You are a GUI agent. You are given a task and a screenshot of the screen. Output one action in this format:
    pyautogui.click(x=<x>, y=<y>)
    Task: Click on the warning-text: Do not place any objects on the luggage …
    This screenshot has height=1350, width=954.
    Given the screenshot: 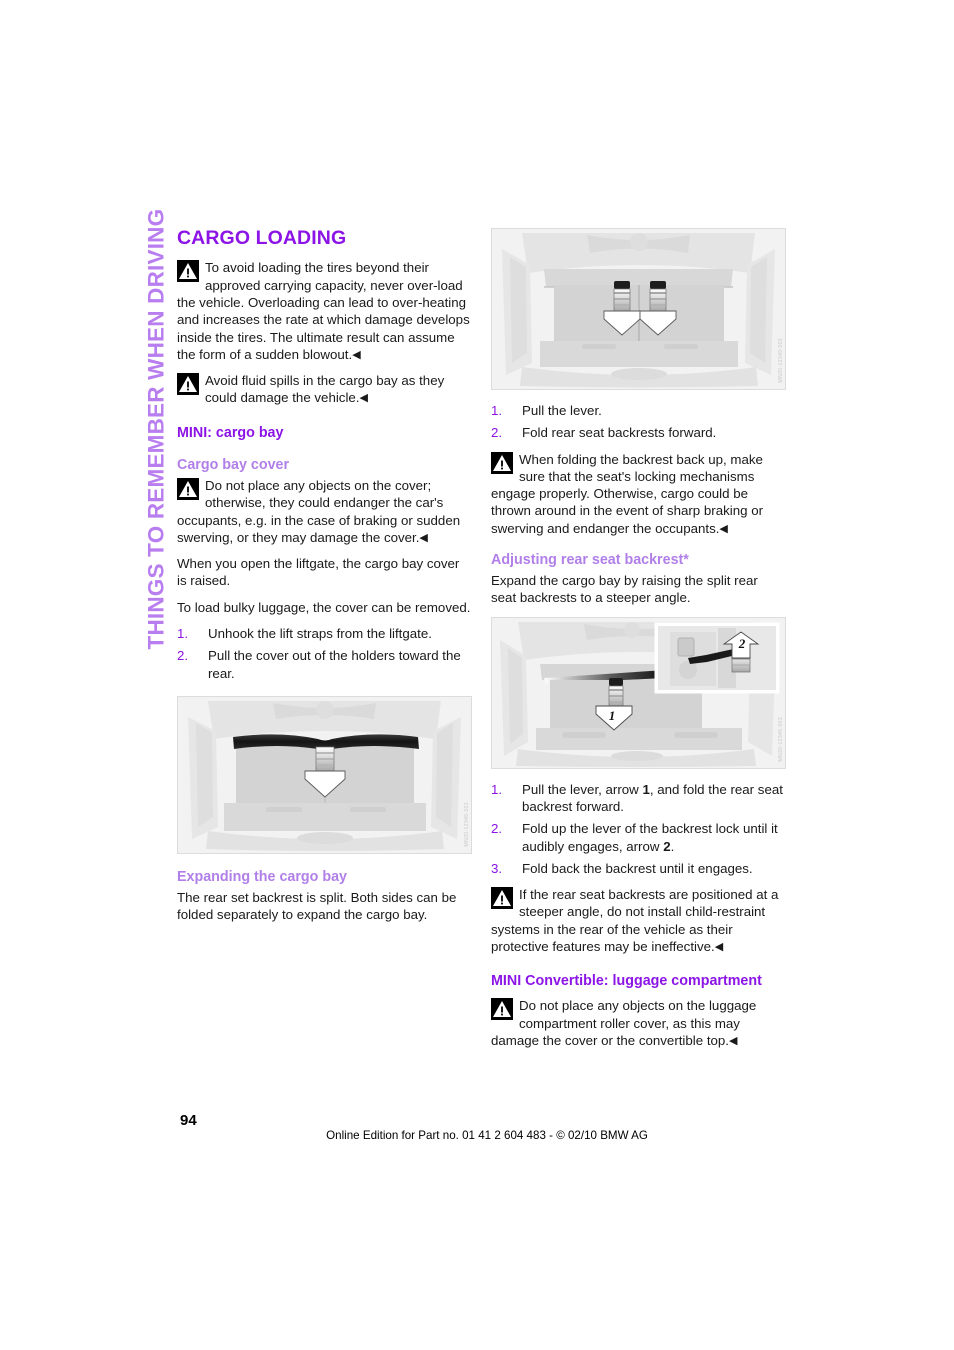 What is the action you would take?
    pyautogui.click(x=624, y=1023)
    